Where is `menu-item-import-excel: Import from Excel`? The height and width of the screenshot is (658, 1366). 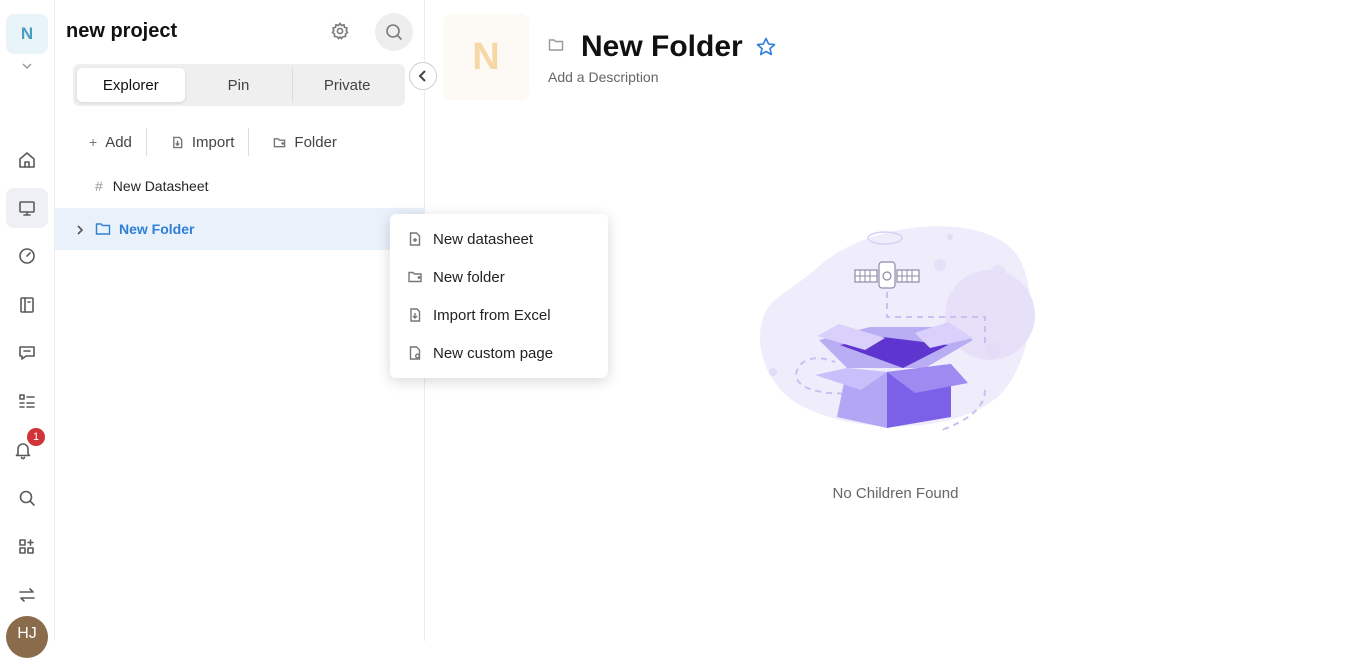 menu-item-import-excel: Import from Excel is located at coordinates (499, 315).